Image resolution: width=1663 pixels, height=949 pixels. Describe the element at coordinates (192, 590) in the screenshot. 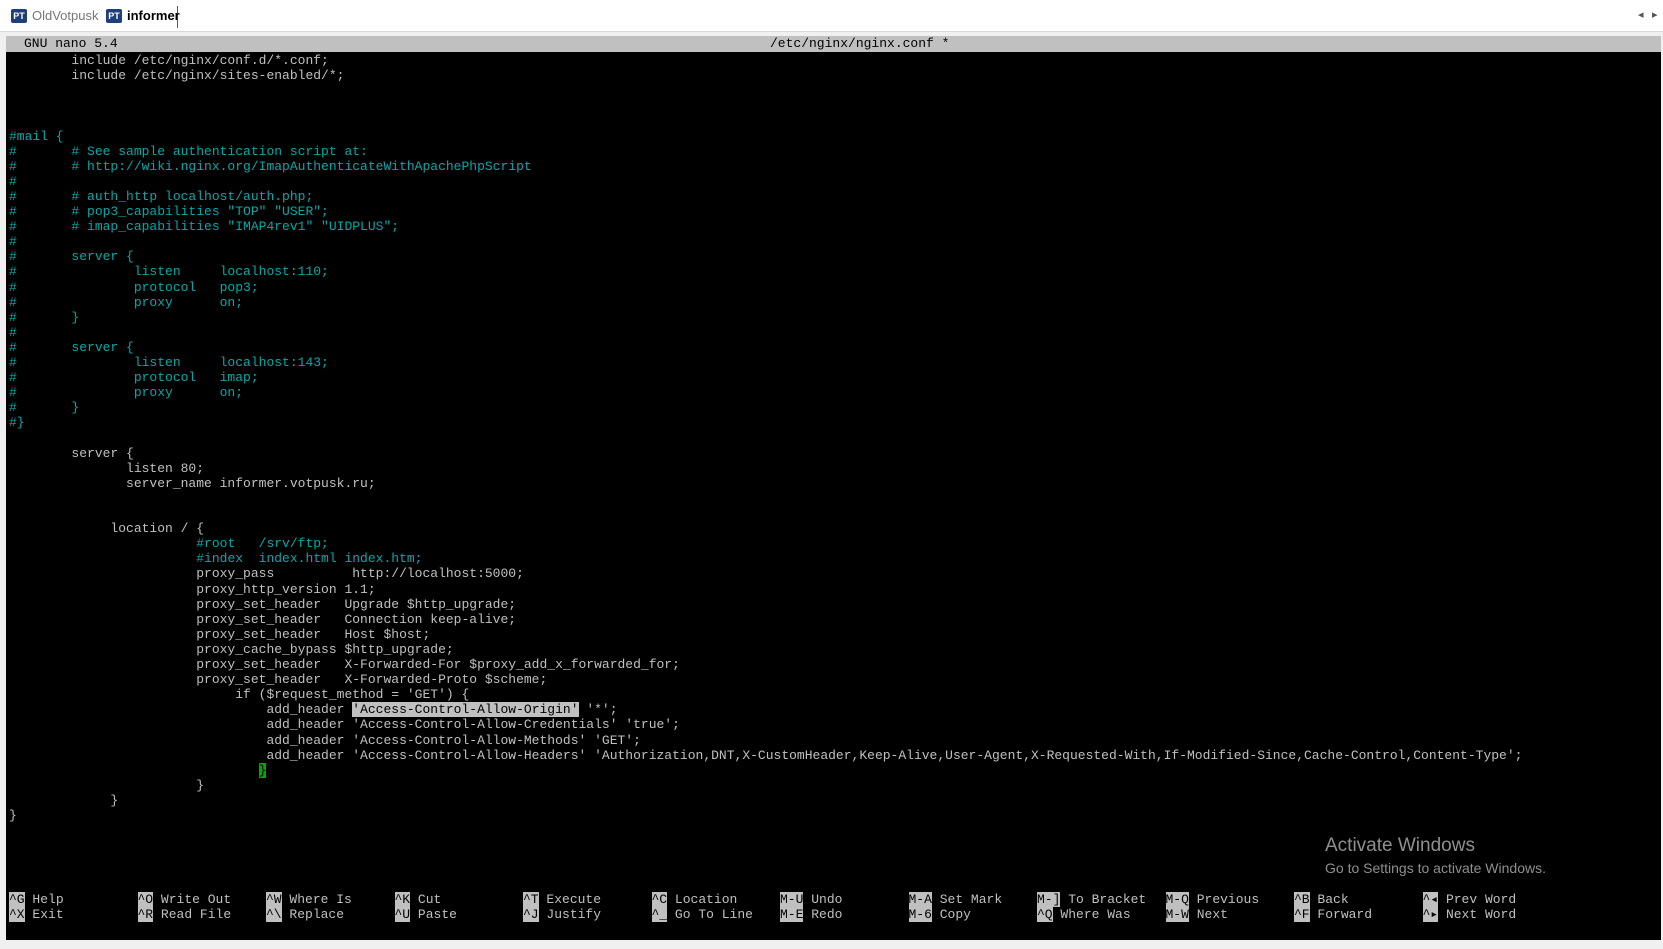

I see `code-line: proxy_http_version 1.1;` at that location.